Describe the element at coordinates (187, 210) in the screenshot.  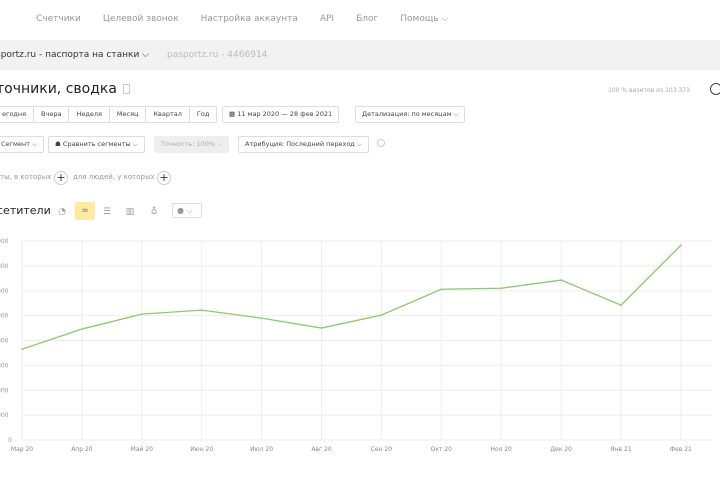
I see `annotations-dropdown: ● ⌵` at that location.